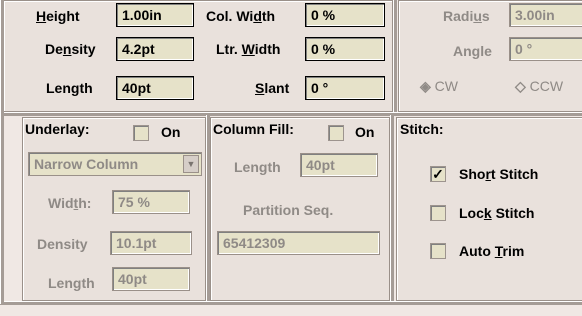  Describe the element at coordinates (171, 132) in the screenshot. I see `underlay-on-label: On` at that location.